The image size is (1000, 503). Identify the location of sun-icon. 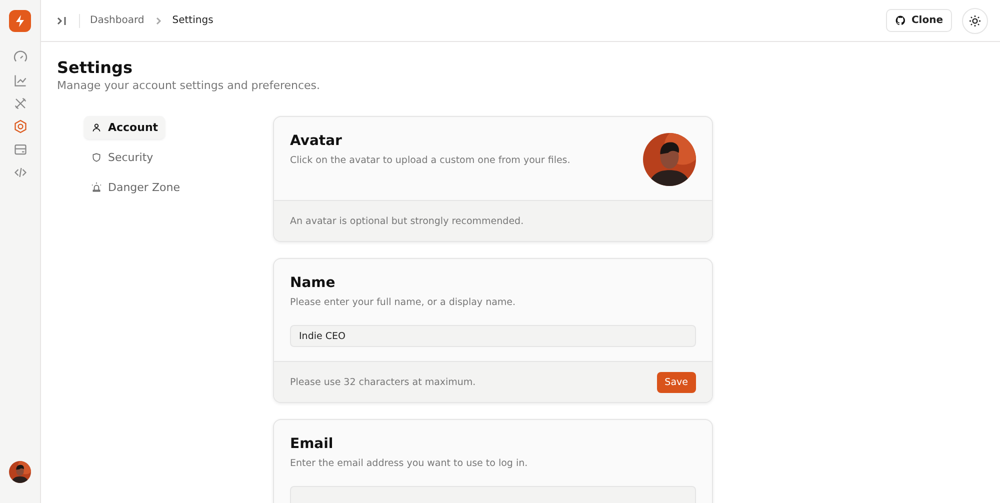
(975, 20).